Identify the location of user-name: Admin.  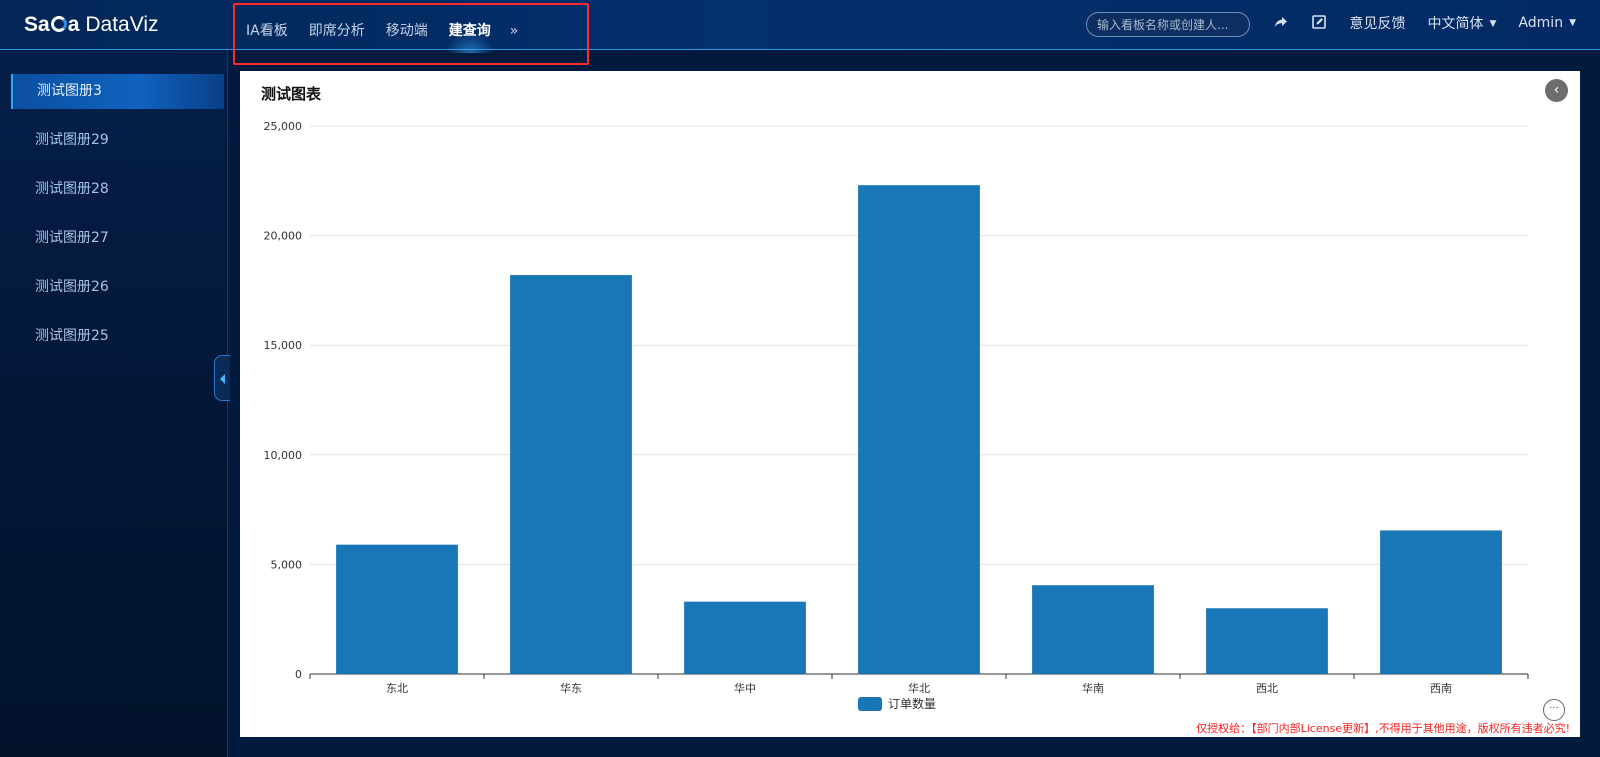
(1541, 23).